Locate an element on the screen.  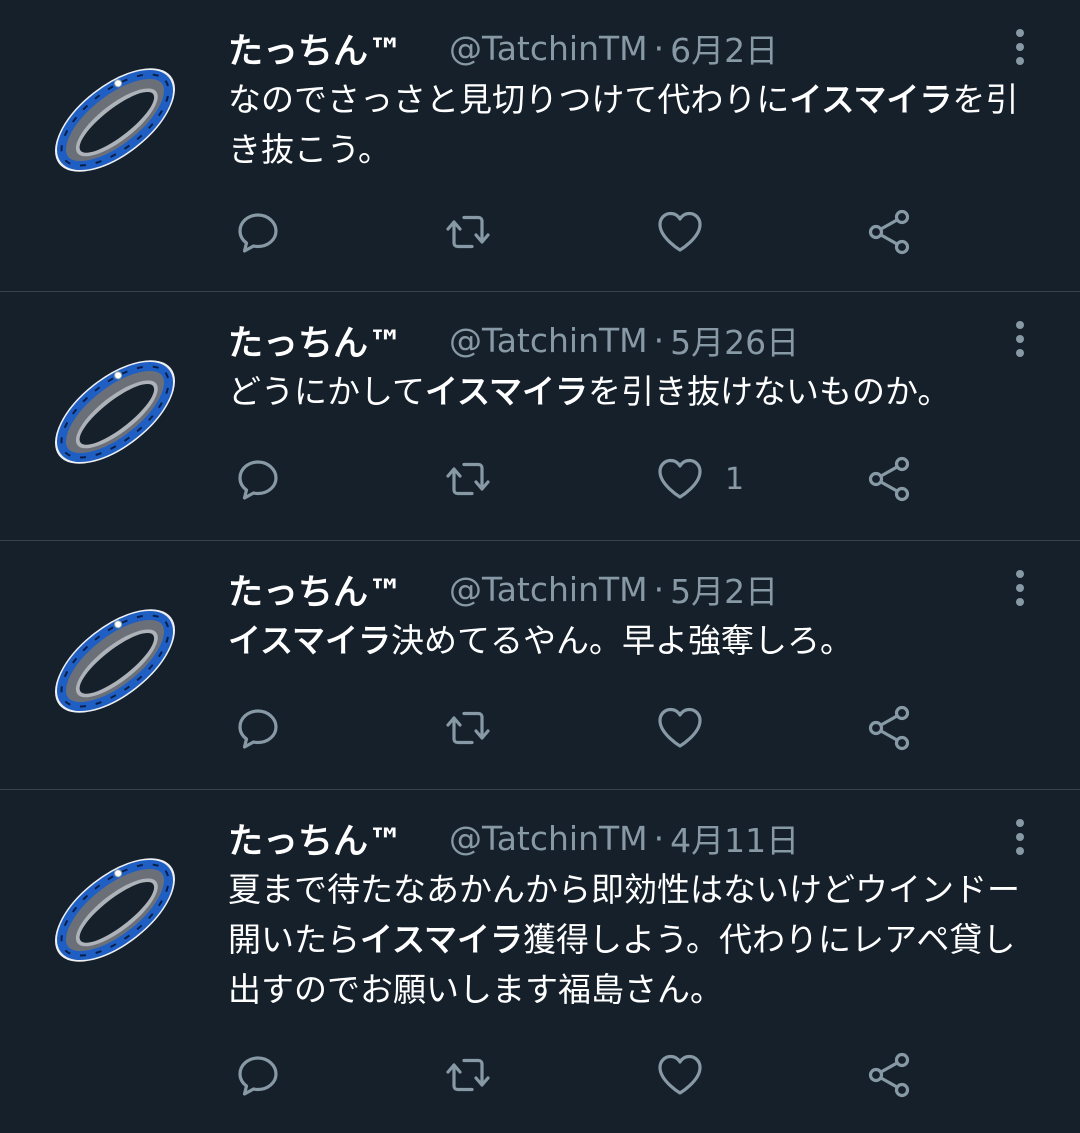
tweet-header: たっちん™ @TatchinTM · 6月2日 is located at coordinates (503, 48).